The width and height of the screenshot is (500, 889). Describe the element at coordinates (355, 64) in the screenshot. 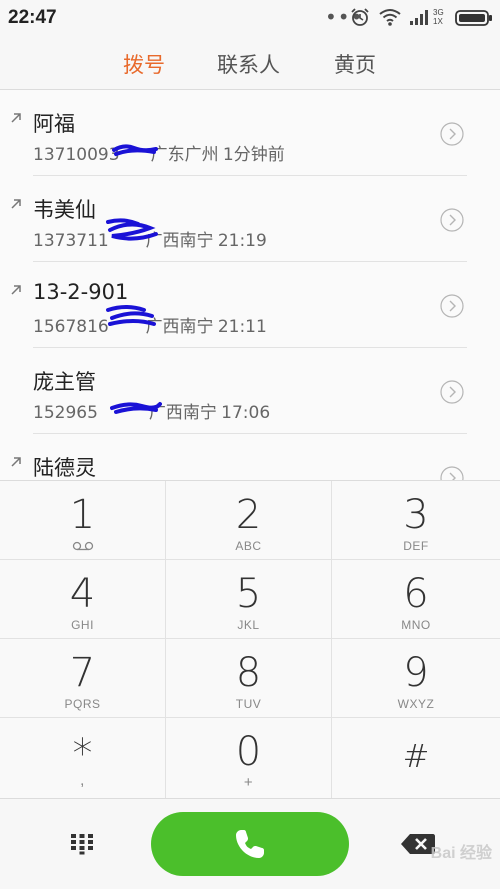

I see `tab-yellow-pages: 黄页` at that location.